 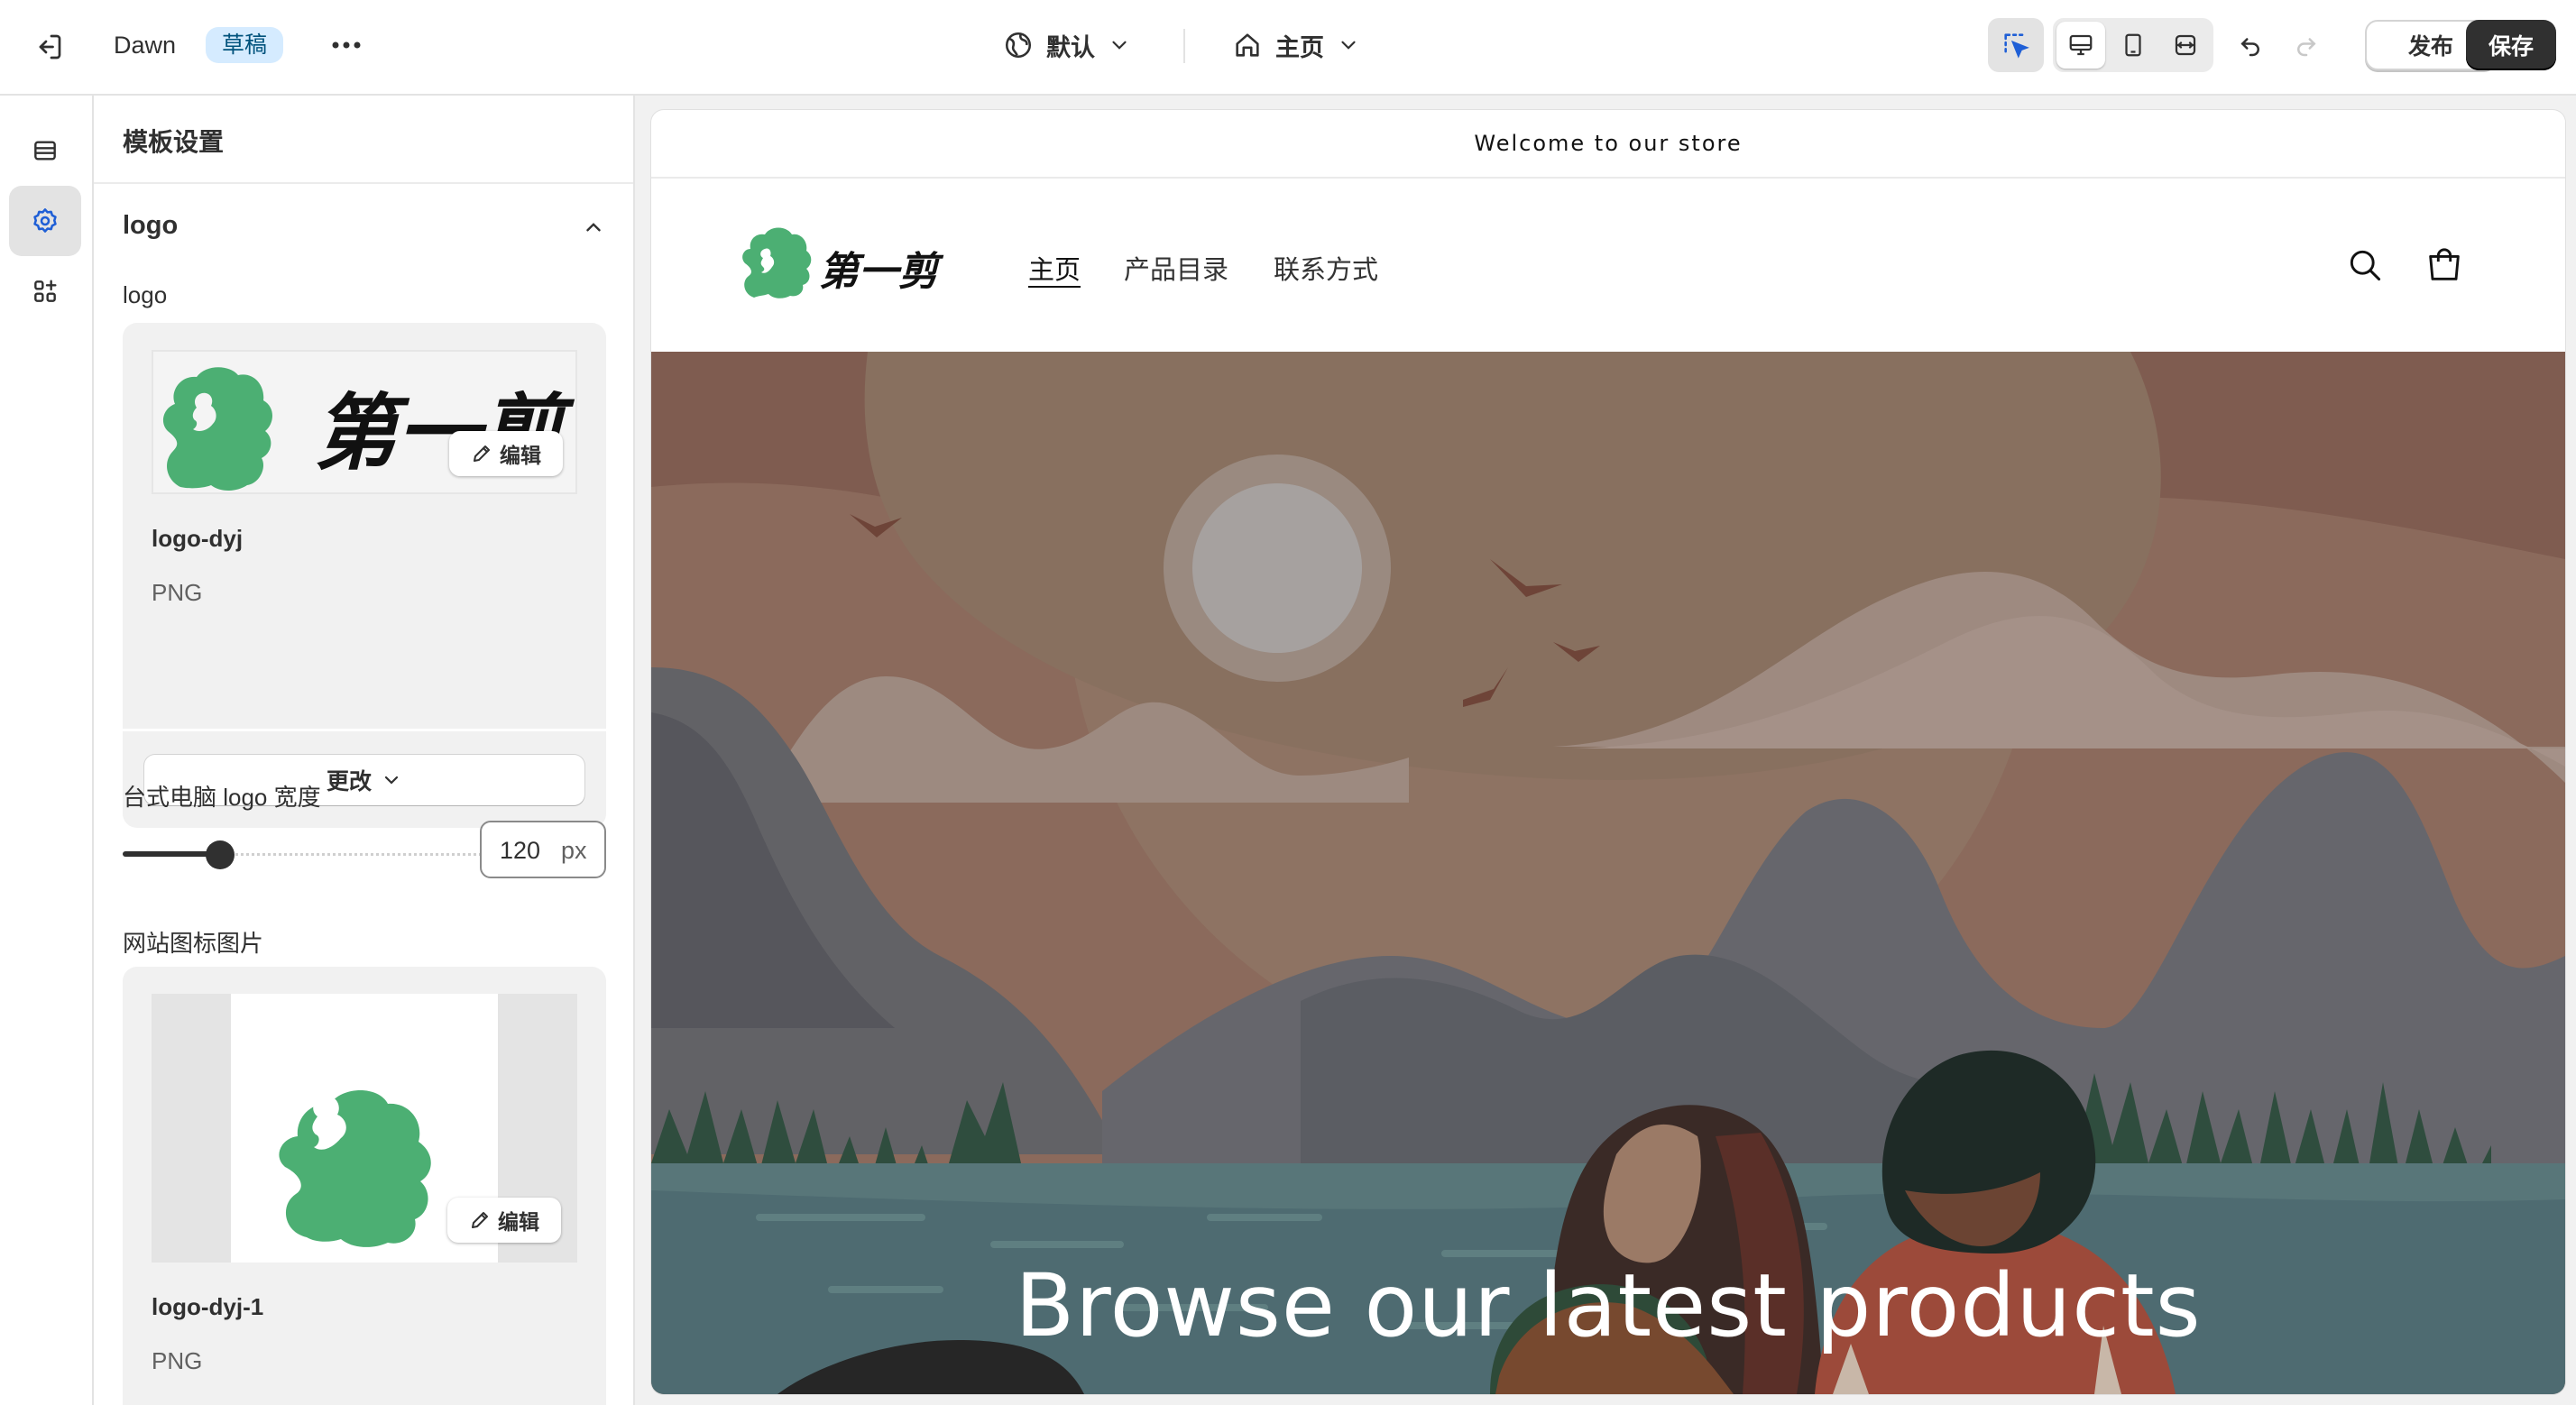 I want to click on topbar-divider, so click(x=1184, y=46).